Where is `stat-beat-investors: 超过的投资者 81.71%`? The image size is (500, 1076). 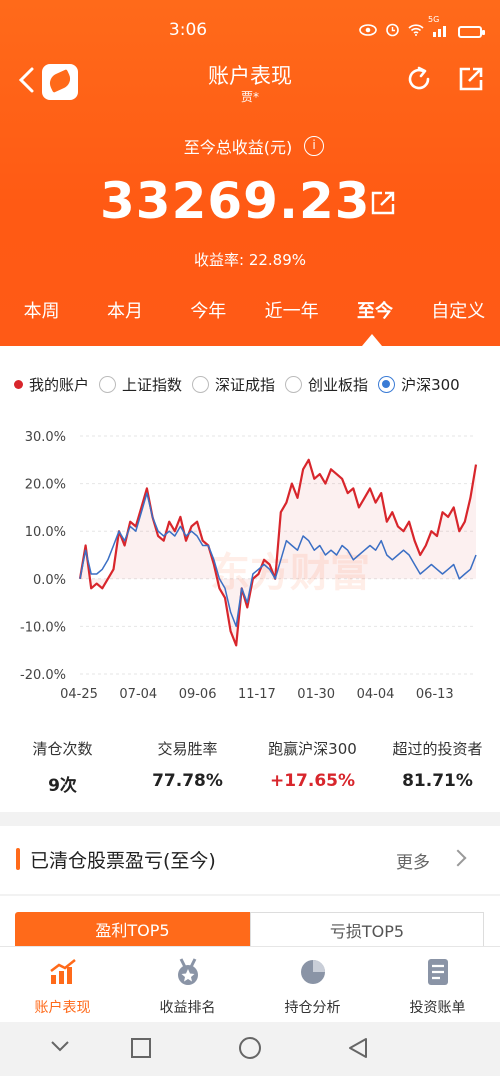
stat-beat-investors: 超过的投资者 81.71% is located at coordinates (437, 767).